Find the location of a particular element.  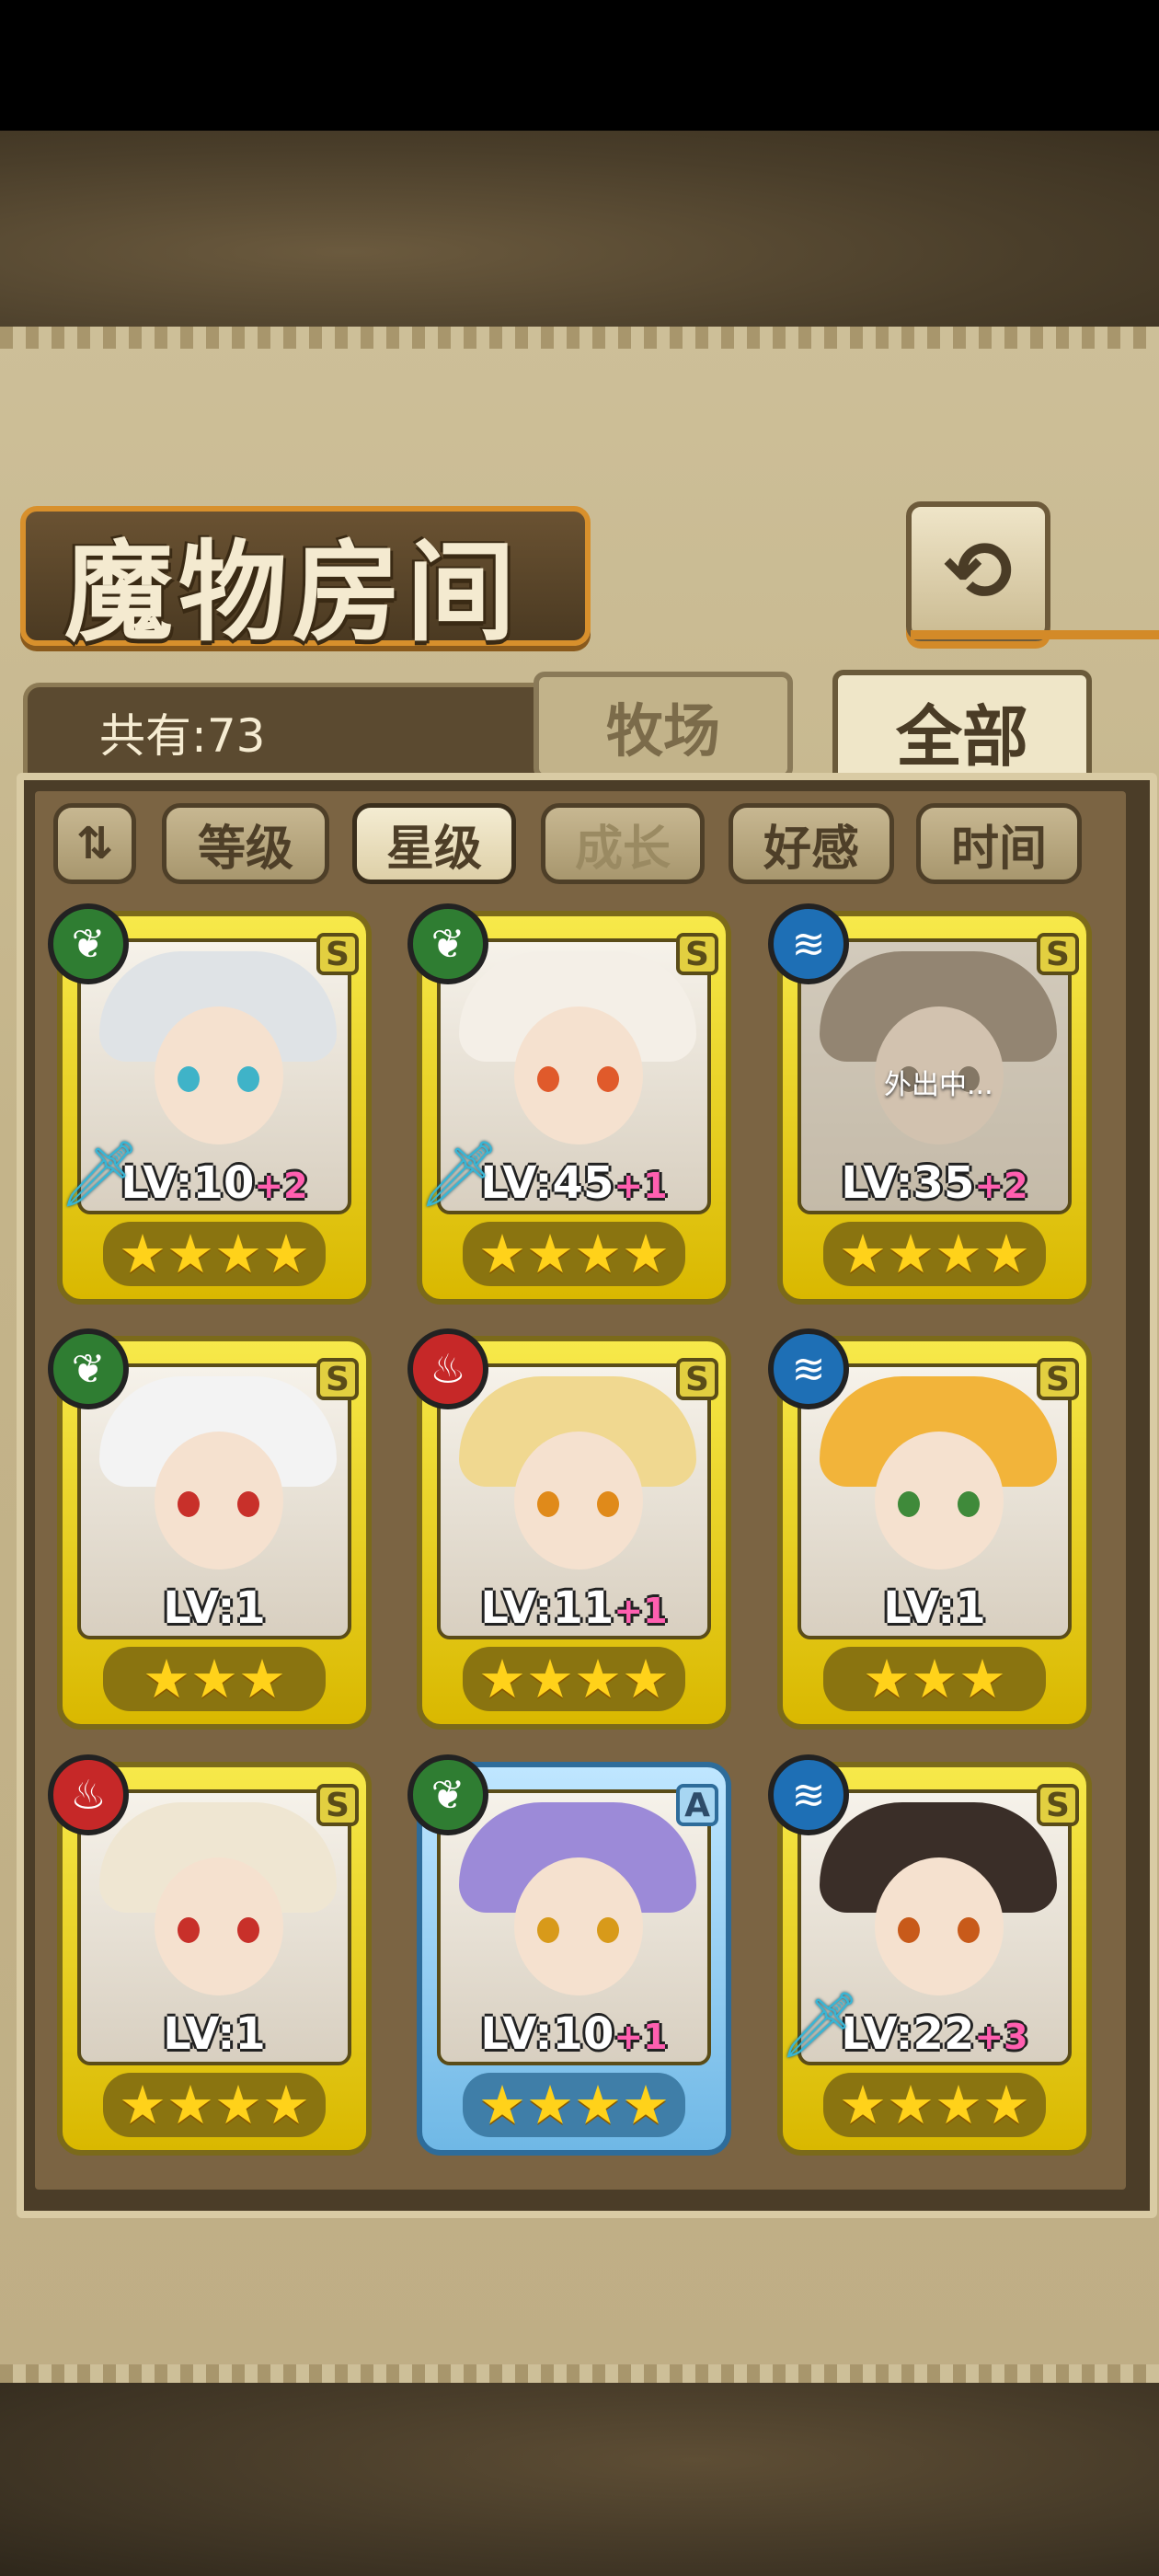

monster-card: ❦ S LV:10+2 ★★★★ 🗡 is located at coordinates (210, 1104).